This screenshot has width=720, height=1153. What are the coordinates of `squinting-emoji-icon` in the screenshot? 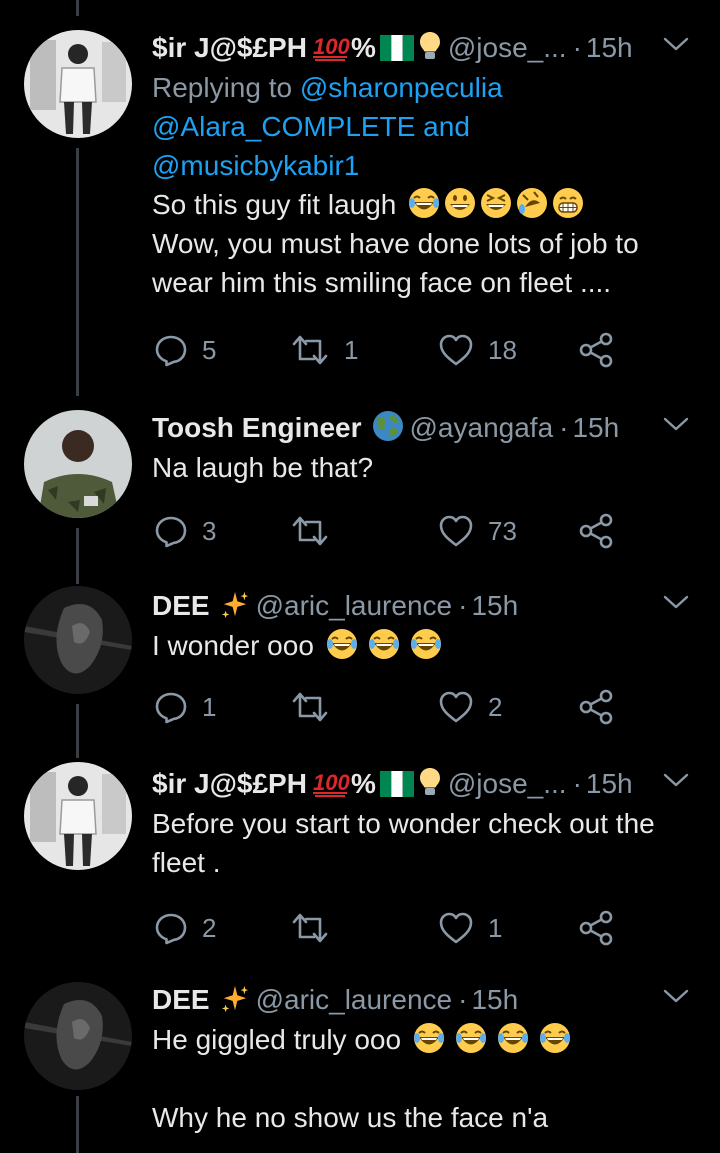 It's located at (496, 203).